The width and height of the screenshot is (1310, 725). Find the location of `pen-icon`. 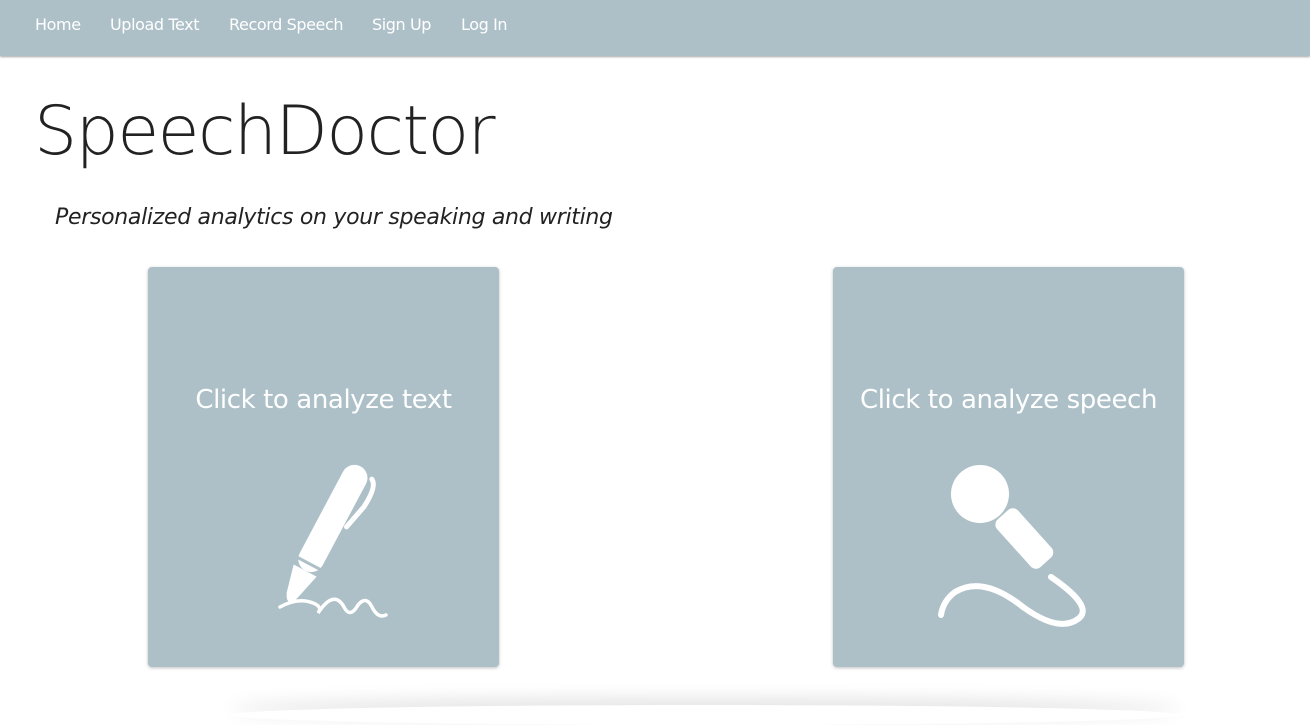

pen-icon is located at coordinates (333, 541).